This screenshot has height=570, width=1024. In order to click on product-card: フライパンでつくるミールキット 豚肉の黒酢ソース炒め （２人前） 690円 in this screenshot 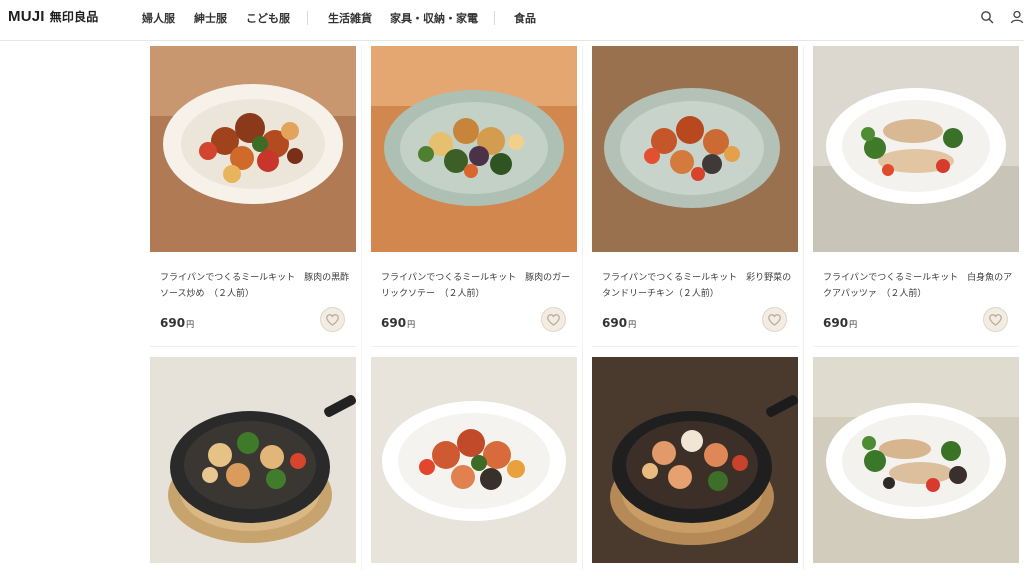, I will do `click(253, 197)`.